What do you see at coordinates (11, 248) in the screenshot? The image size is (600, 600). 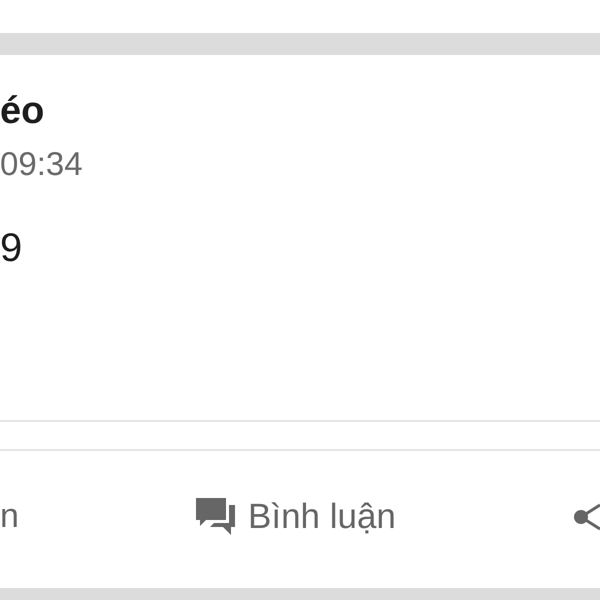 I see `post-text: 9` at bounding box center [11, 248].